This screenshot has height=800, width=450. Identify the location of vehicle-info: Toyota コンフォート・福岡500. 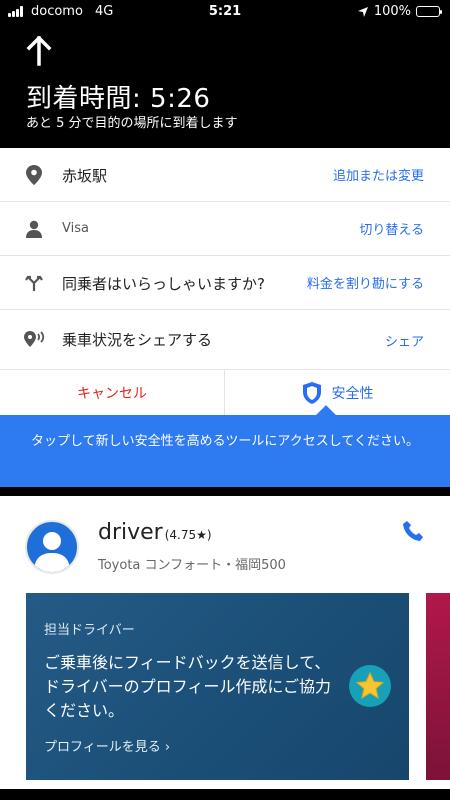
(192, 565).